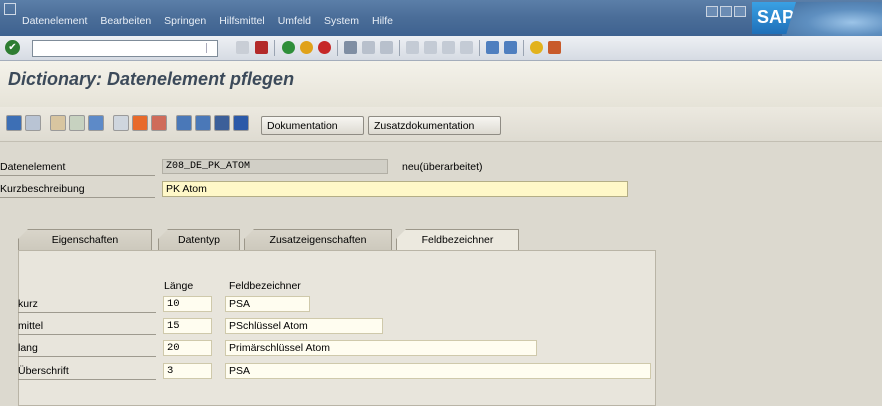 This screenshot has height=406, width=882. Describe the element at coordinates (87, 327) in the screenshot. I see `row-label-mittel: mittel` at that location.